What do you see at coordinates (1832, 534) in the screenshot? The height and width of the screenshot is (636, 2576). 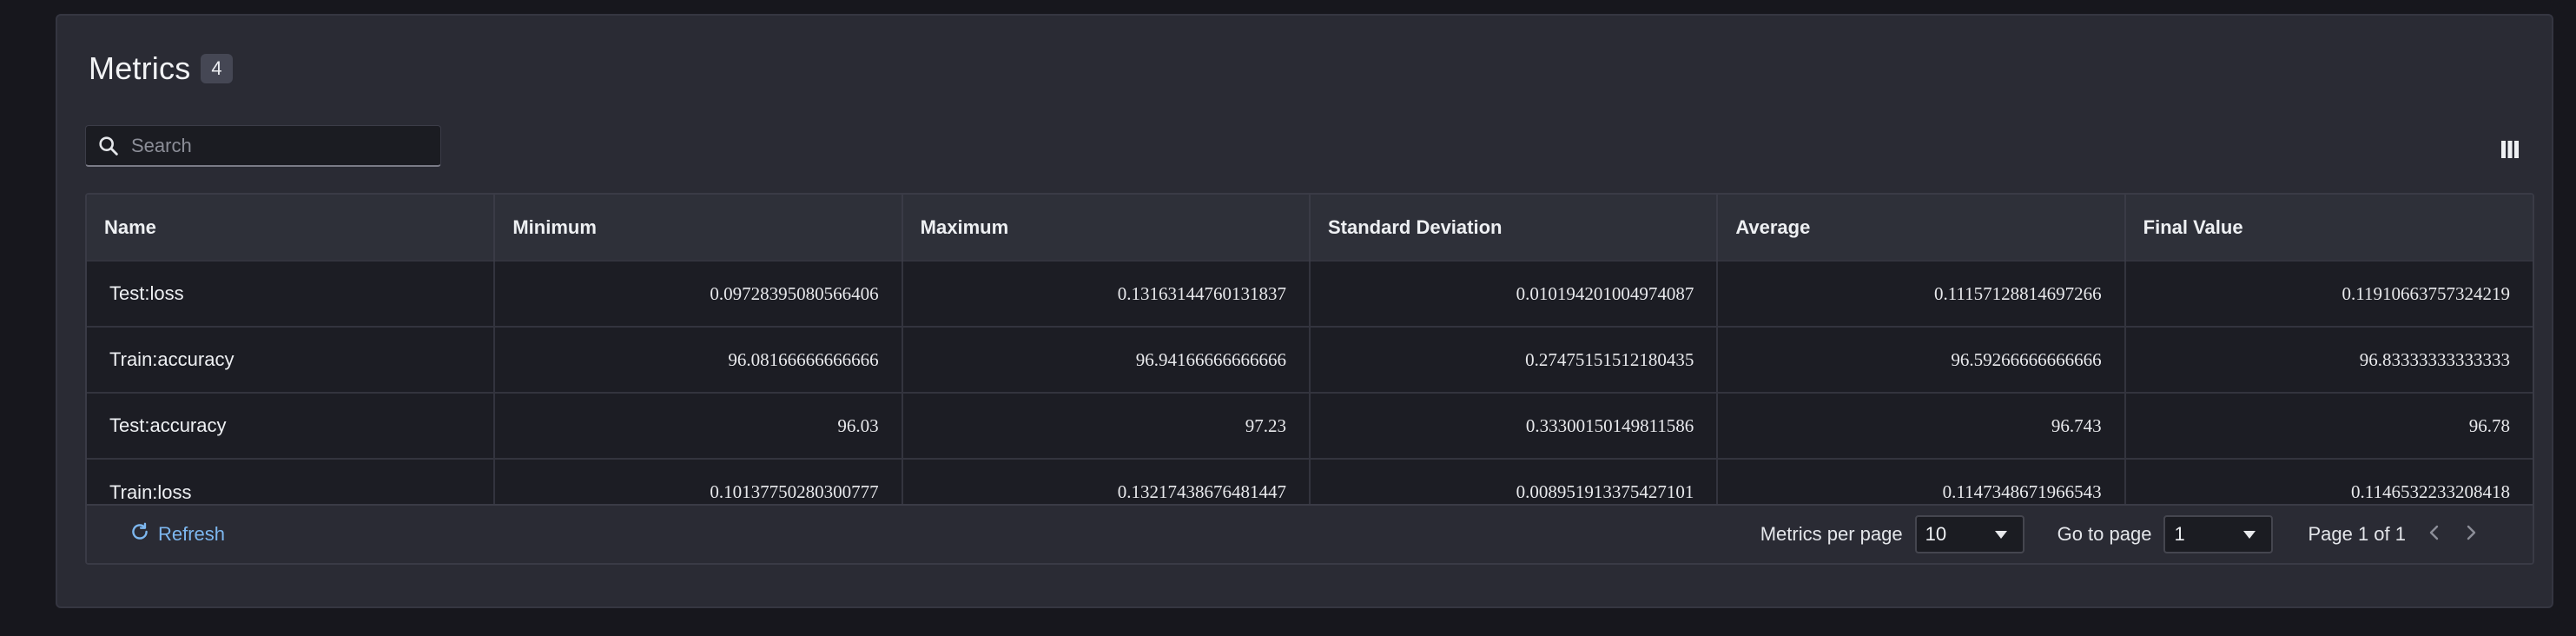 I see `per-page-label: Metrics per page` at bounding box center [1832, 534].